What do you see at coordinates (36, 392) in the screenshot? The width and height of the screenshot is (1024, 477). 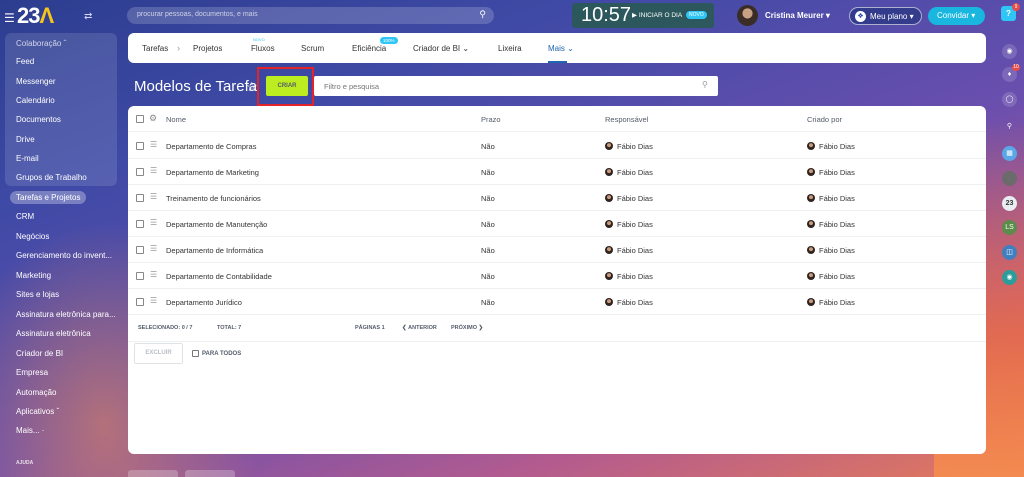 I see `sidebar-item-automation: Automação` at bounding box center [36, 392].